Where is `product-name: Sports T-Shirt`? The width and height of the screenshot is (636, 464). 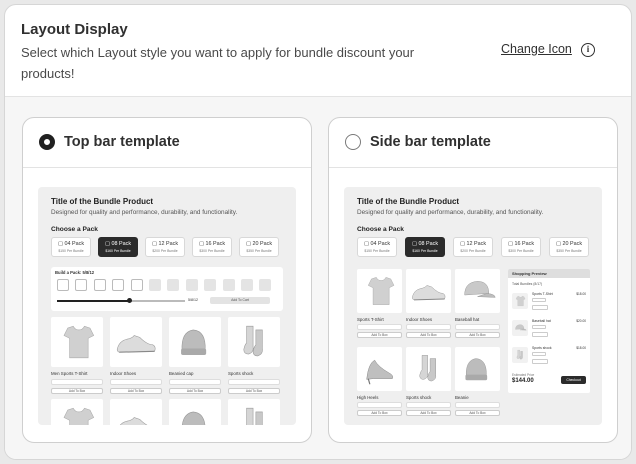 product-name: Sports T-Shirt is located at coordinates (370, 319).